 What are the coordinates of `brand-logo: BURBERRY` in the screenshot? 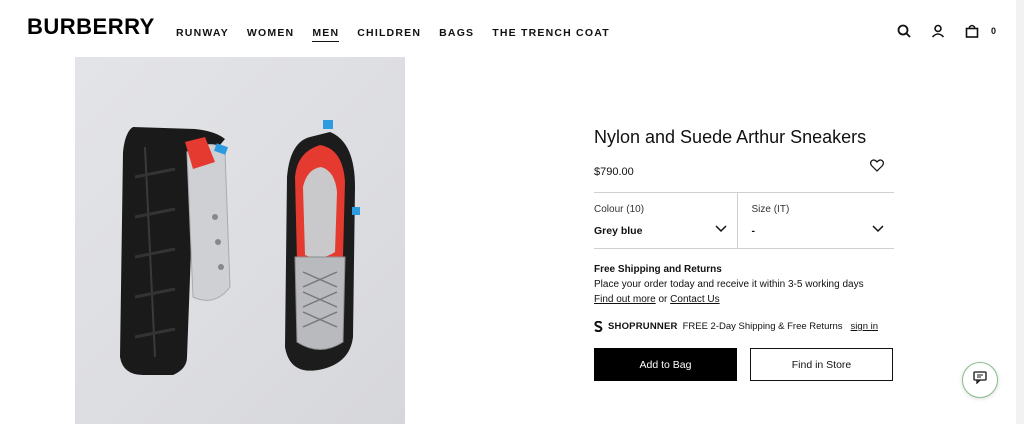 It's located at (91, 27).